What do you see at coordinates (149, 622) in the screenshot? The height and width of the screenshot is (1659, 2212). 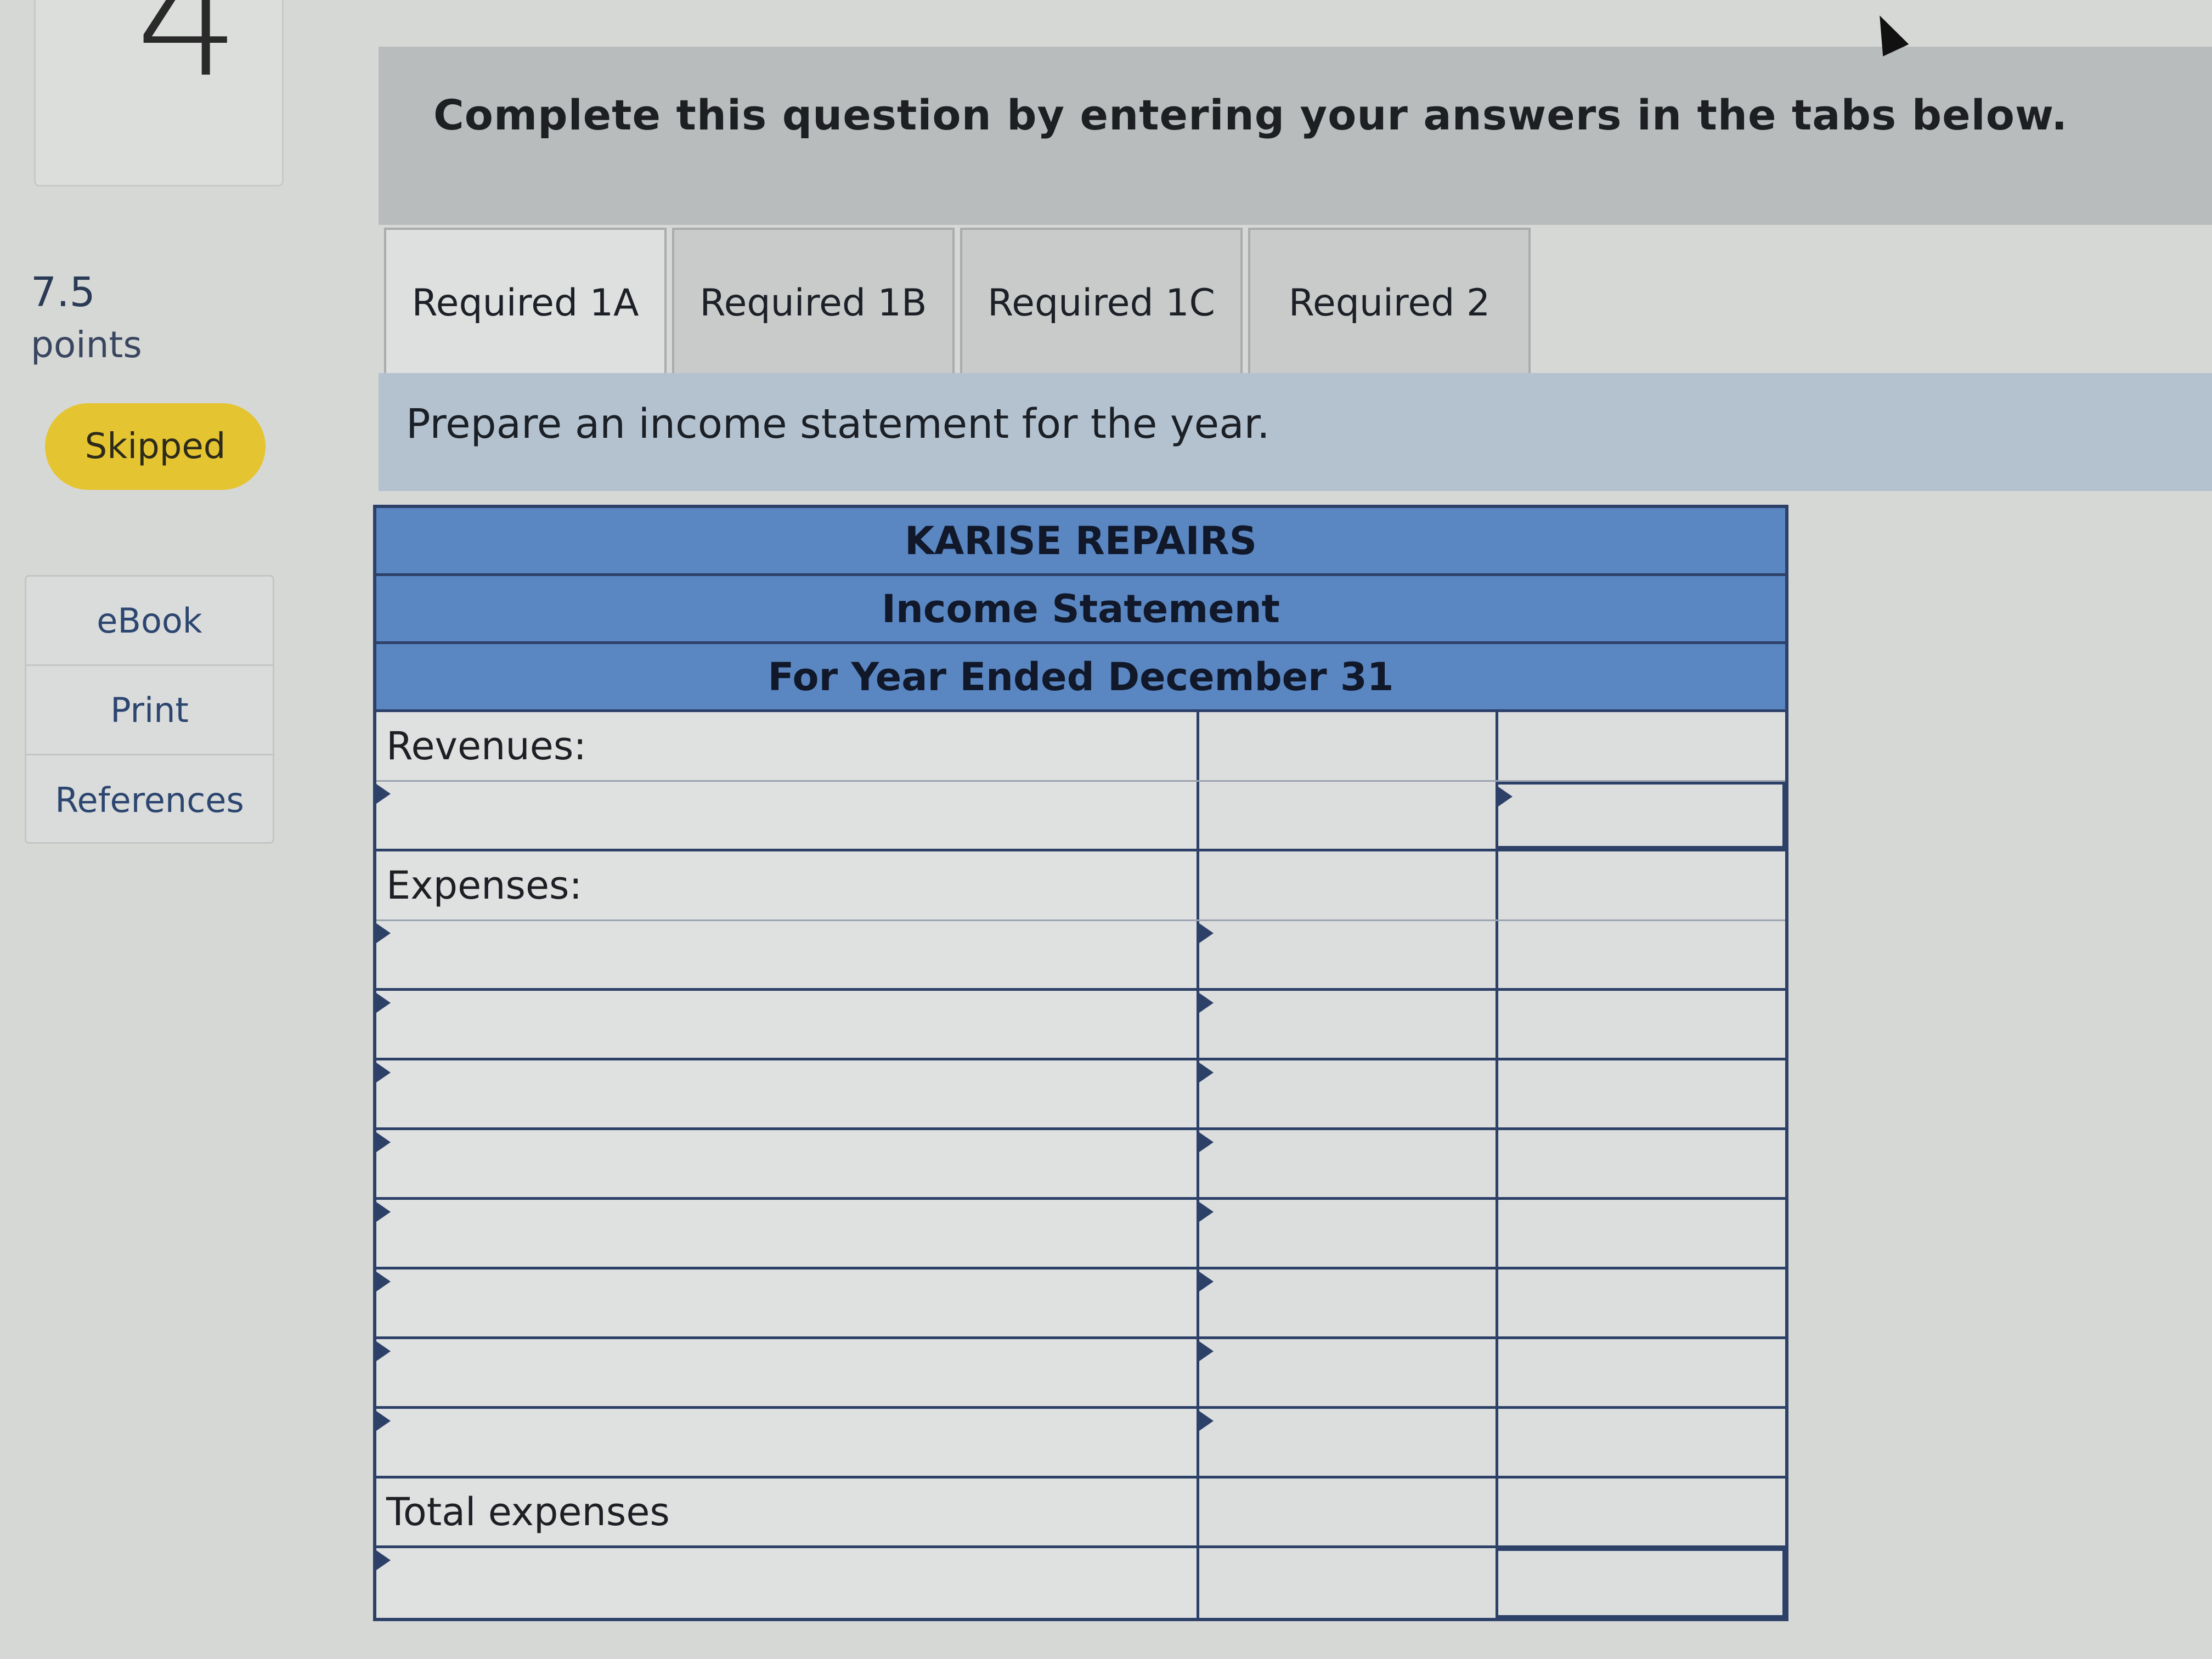 I see `ebook-link: eBook` at bounding box center [149, 622].